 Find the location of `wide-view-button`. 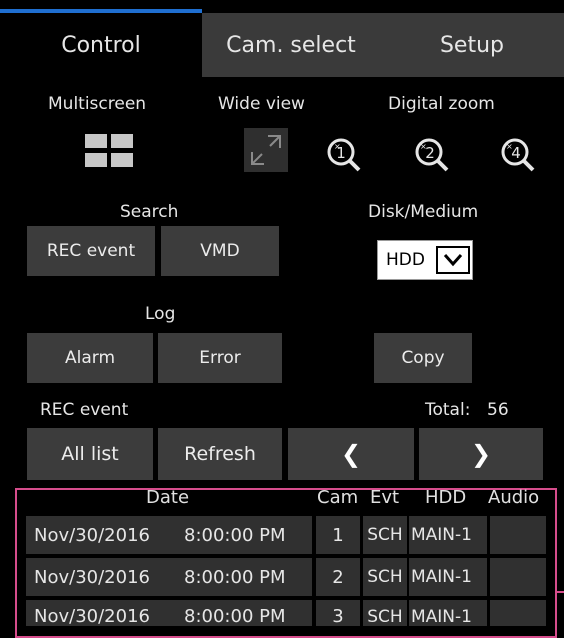

wide-view-button is located at coordinates (266, 150).